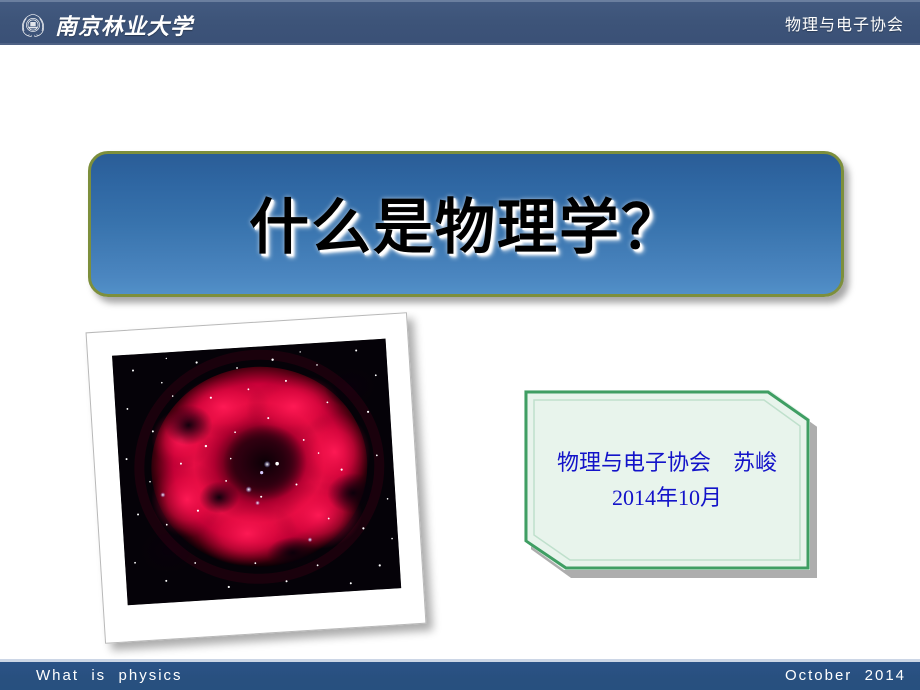 The image size is (920, 690). What do you see at coordinates (666, 497) in the screenshot?
I see `presentation-date: 2014年10月` at bounding box center [666, 497].